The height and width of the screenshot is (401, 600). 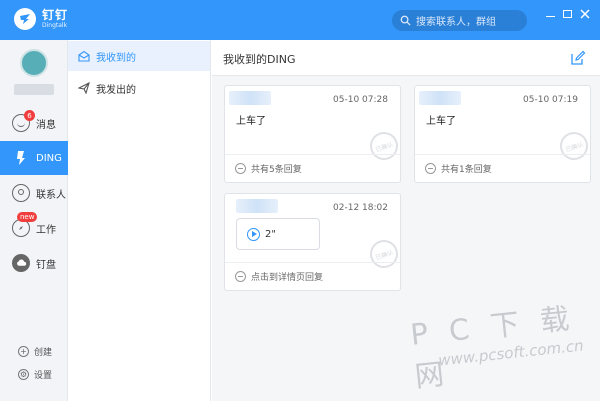 I want to click on play-icon, so click(x=253, y=234).